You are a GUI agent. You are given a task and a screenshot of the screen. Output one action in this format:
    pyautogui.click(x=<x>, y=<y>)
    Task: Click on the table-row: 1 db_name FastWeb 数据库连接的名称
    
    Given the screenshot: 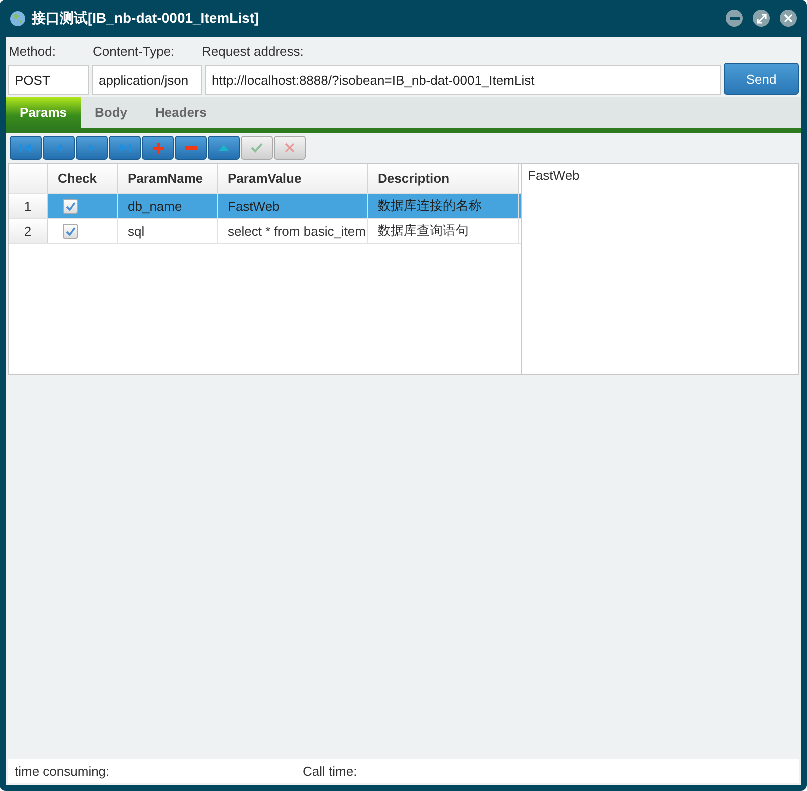 What is the action you would take?
    pyautogui.click(x=265, y=206)
    